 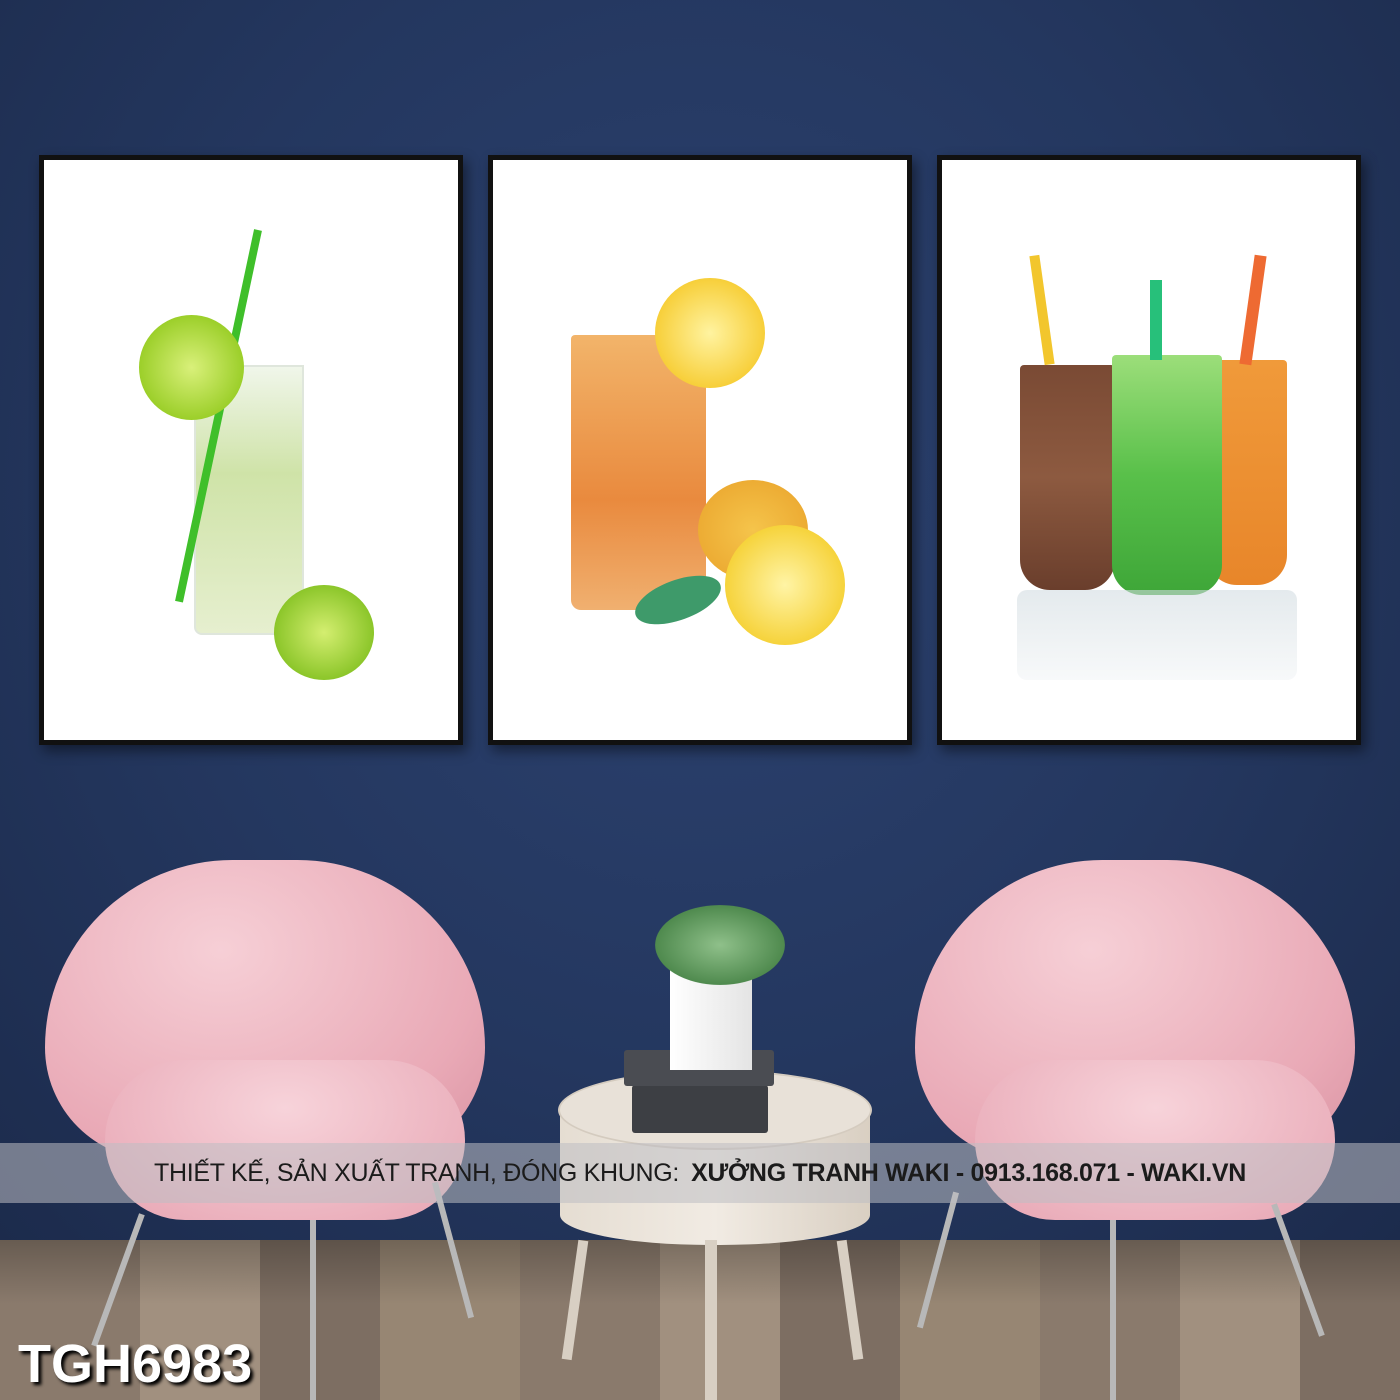 I want to click on plant-leaves, so click(x=720, y=945).